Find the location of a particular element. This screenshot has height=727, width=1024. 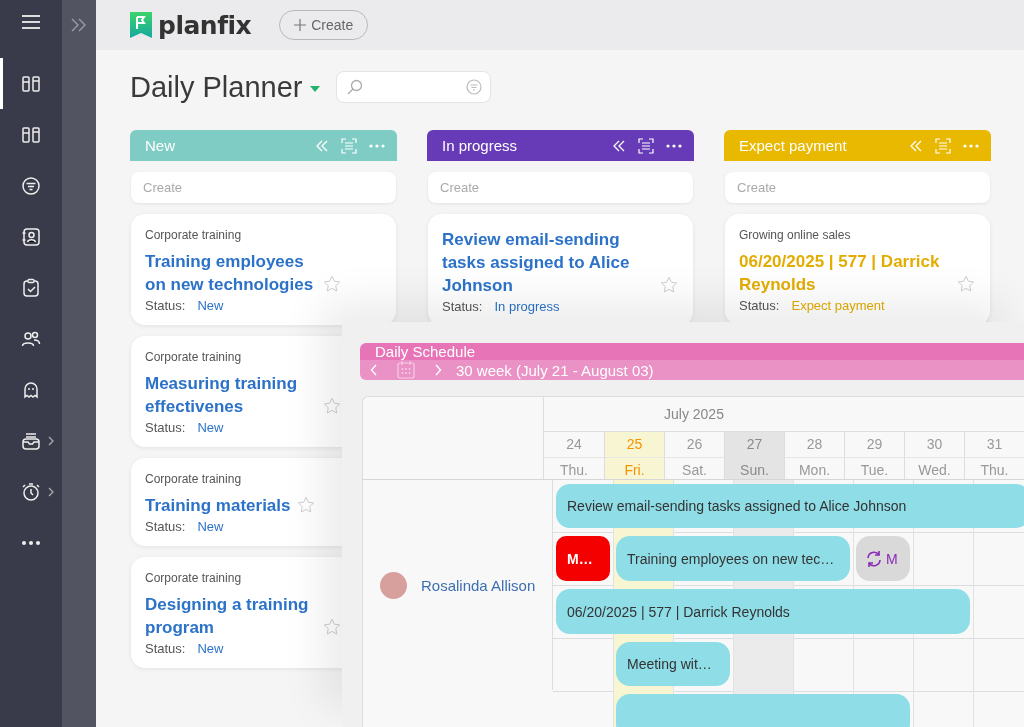

day-number: 29 is located at coordinates (874, 445).